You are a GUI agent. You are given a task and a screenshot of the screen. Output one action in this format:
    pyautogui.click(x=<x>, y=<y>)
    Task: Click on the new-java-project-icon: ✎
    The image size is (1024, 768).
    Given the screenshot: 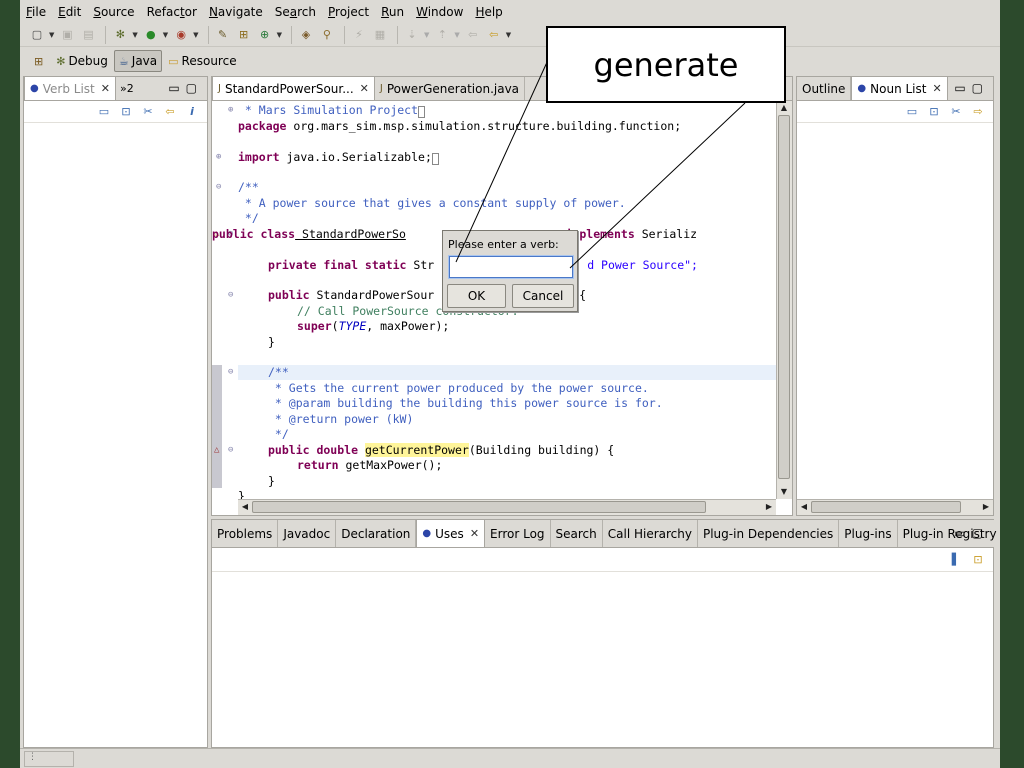 What is the action you would take?
    pyautogui.click(x=223, y=35)
    